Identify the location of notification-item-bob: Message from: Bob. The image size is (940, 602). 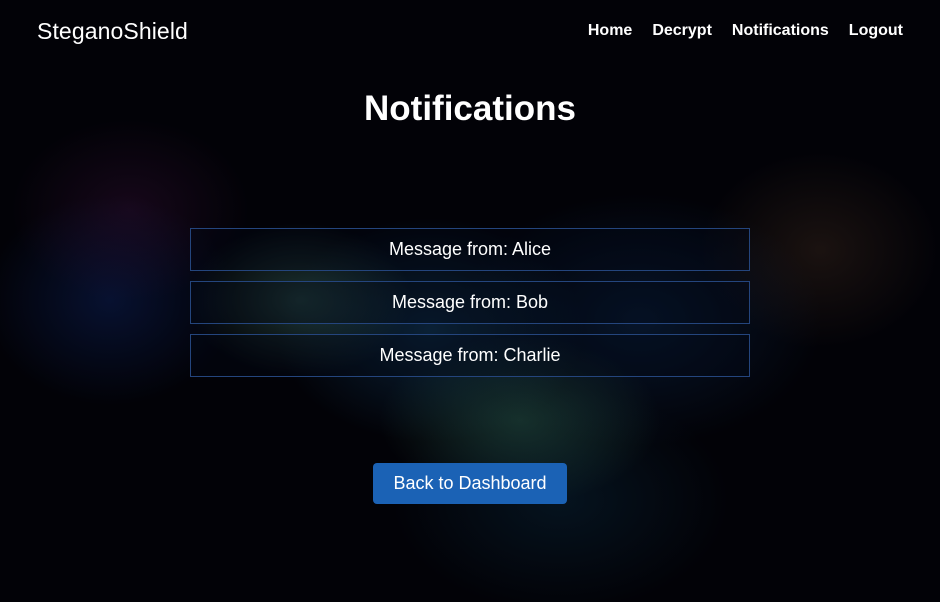
(470, 302).